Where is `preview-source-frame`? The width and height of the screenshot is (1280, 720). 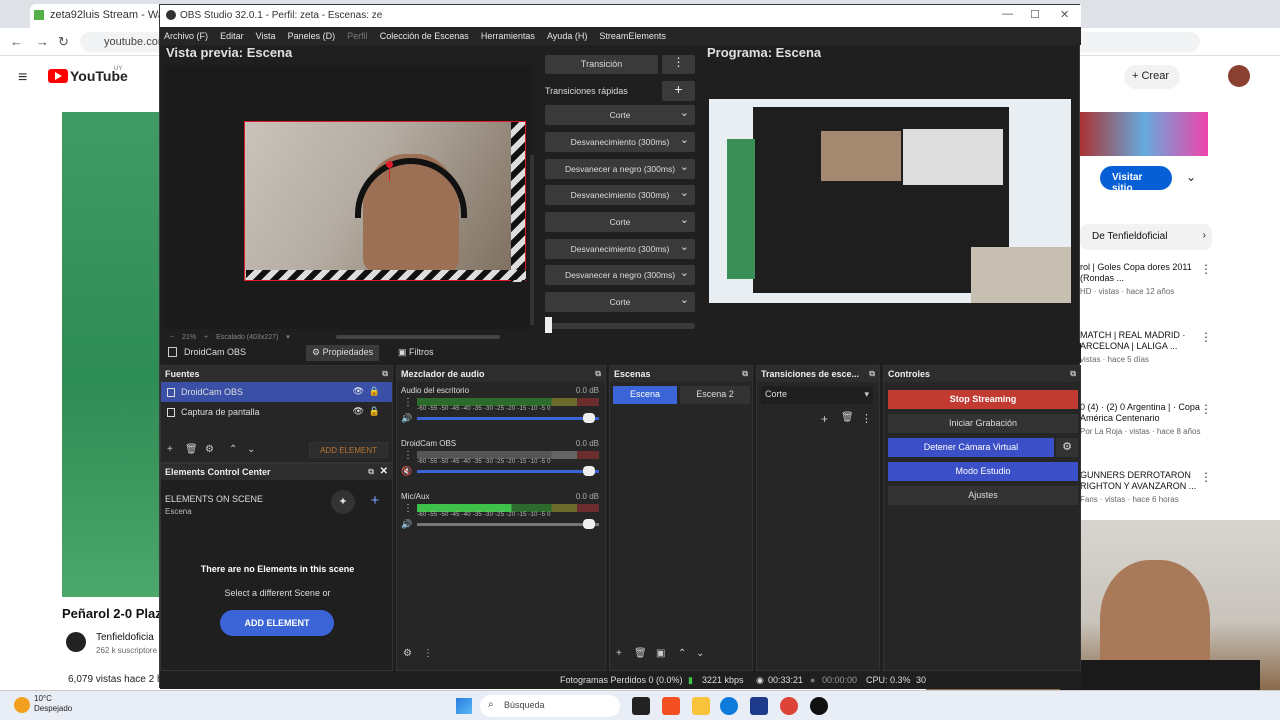
preview-source-frame is located at coordinates (385, 201).